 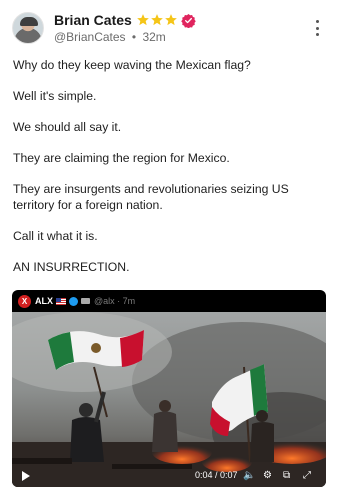 I want to click on author-name: Brian Cates, so click(x=93, y=20).